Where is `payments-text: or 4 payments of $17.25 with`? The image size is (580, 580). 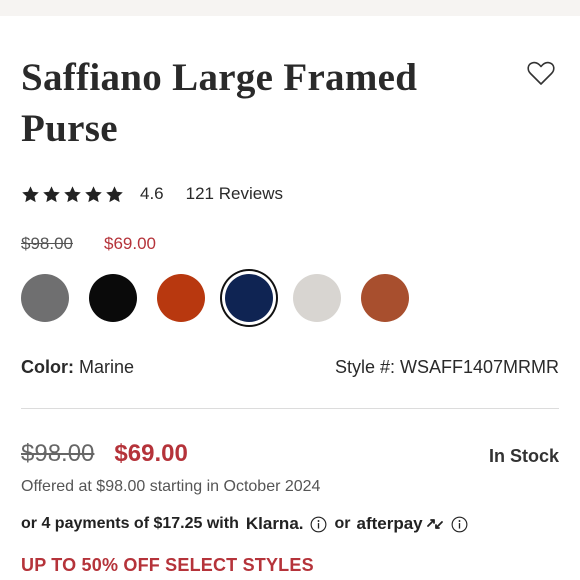
payments-text: or 4 payments of $17.25 with is located at coordinates (130, 523).